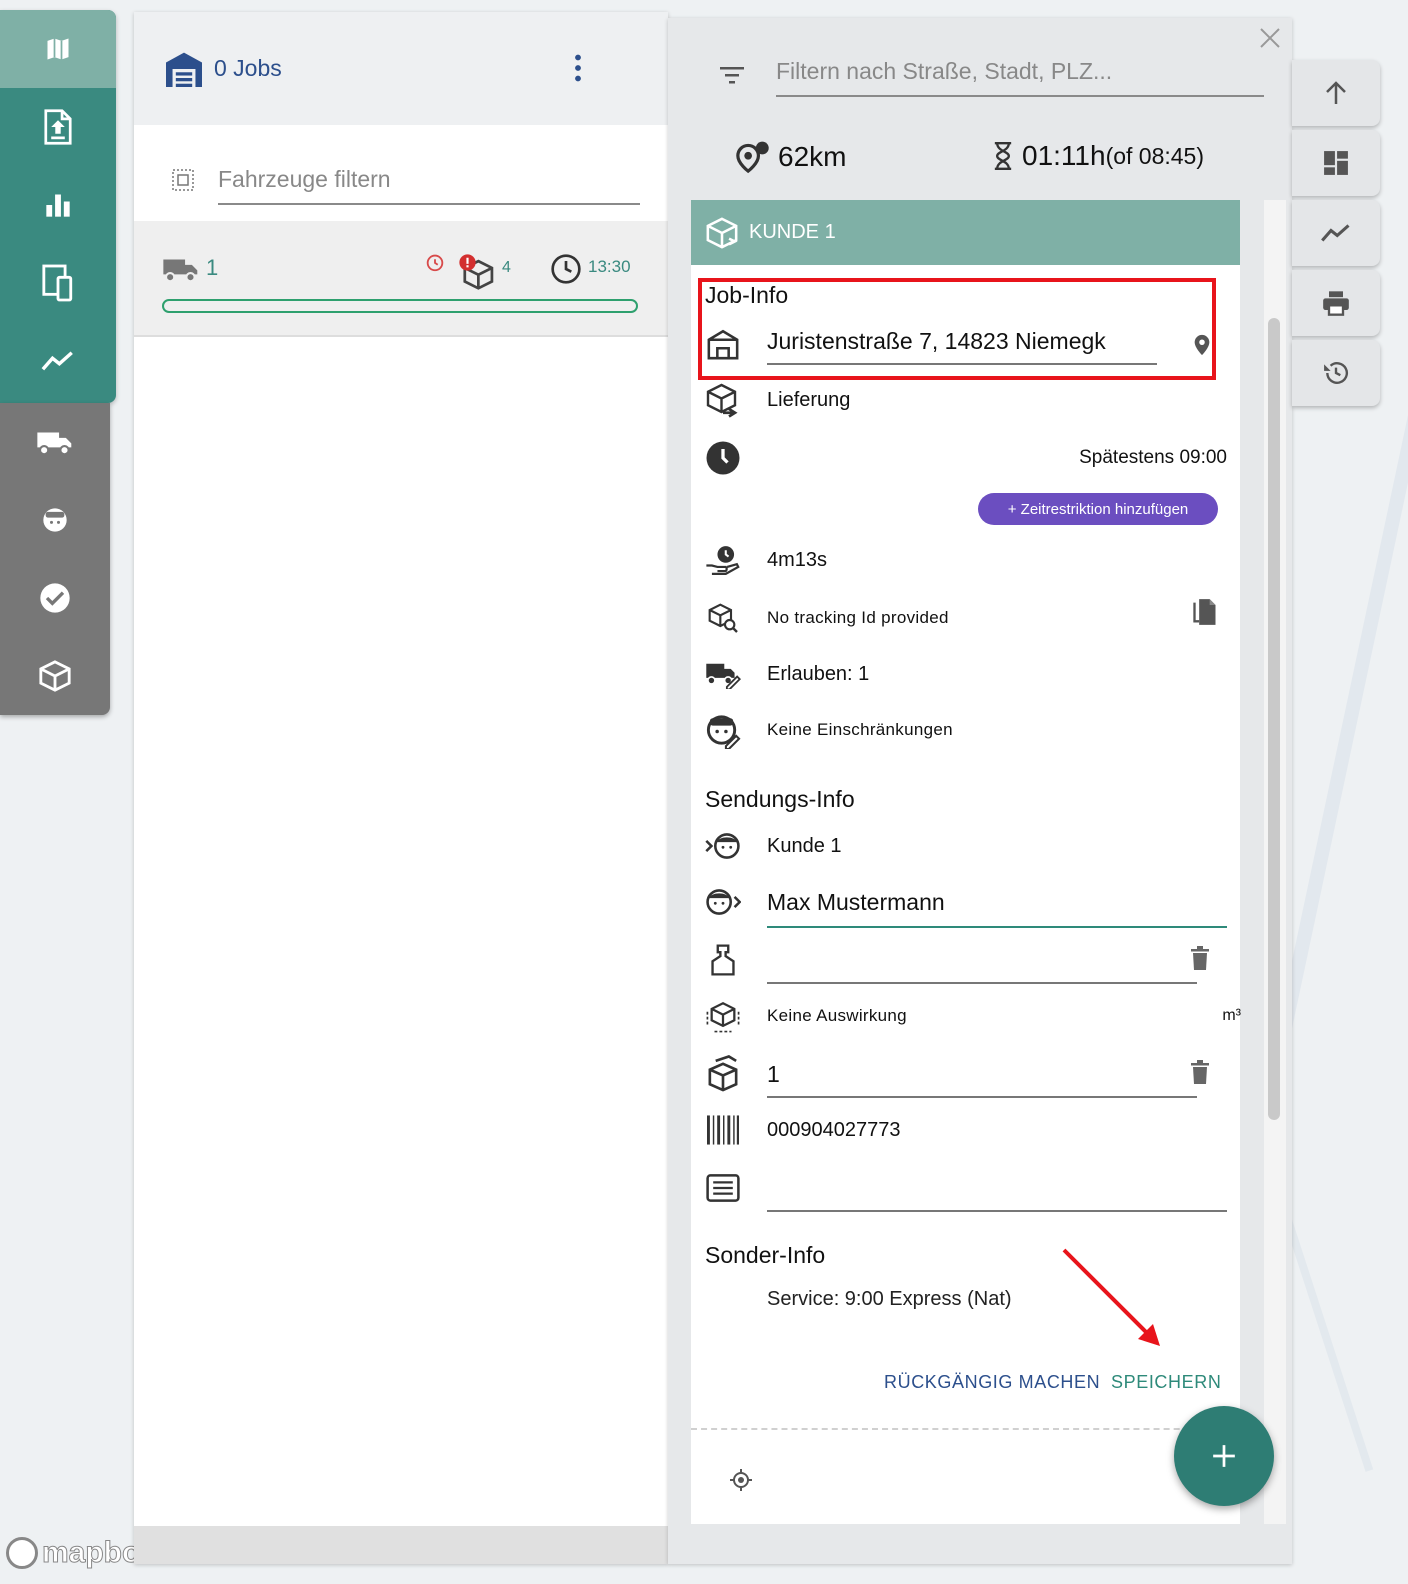 This screenshot has width=1408, height=1584. Describe the element at coordinates (723, 902) in the screenshot. I see `recipient-icon` at that location.